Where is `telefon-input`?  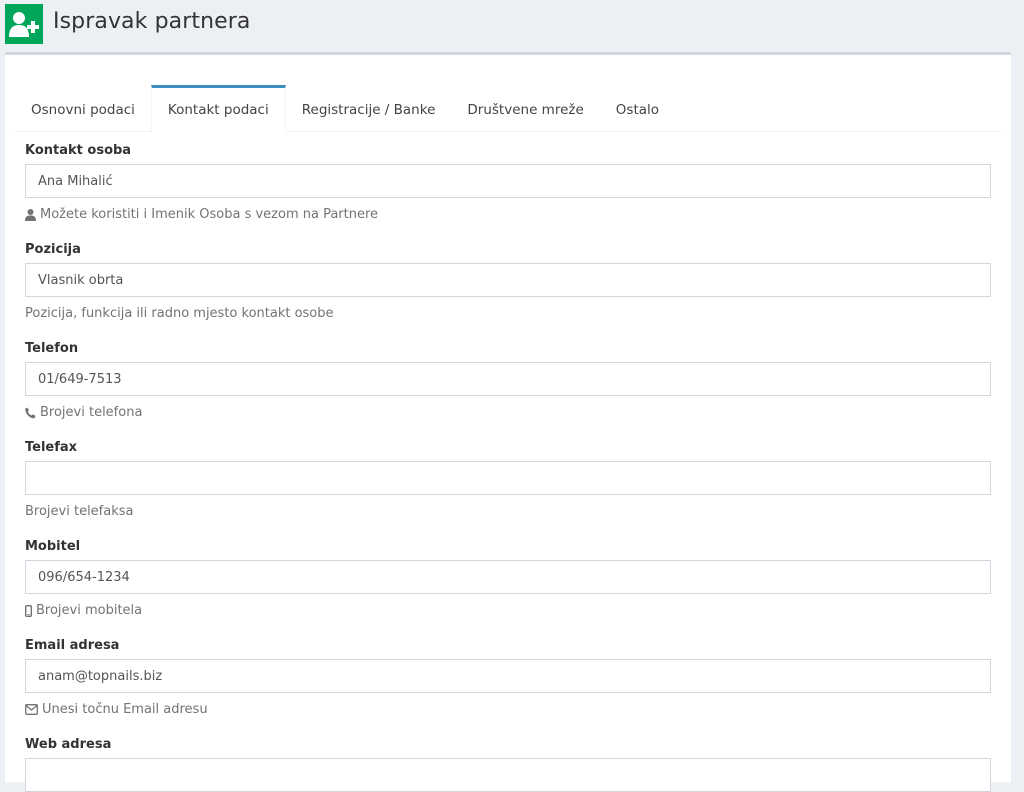 telefon-input is located at coordinates (508, 379).